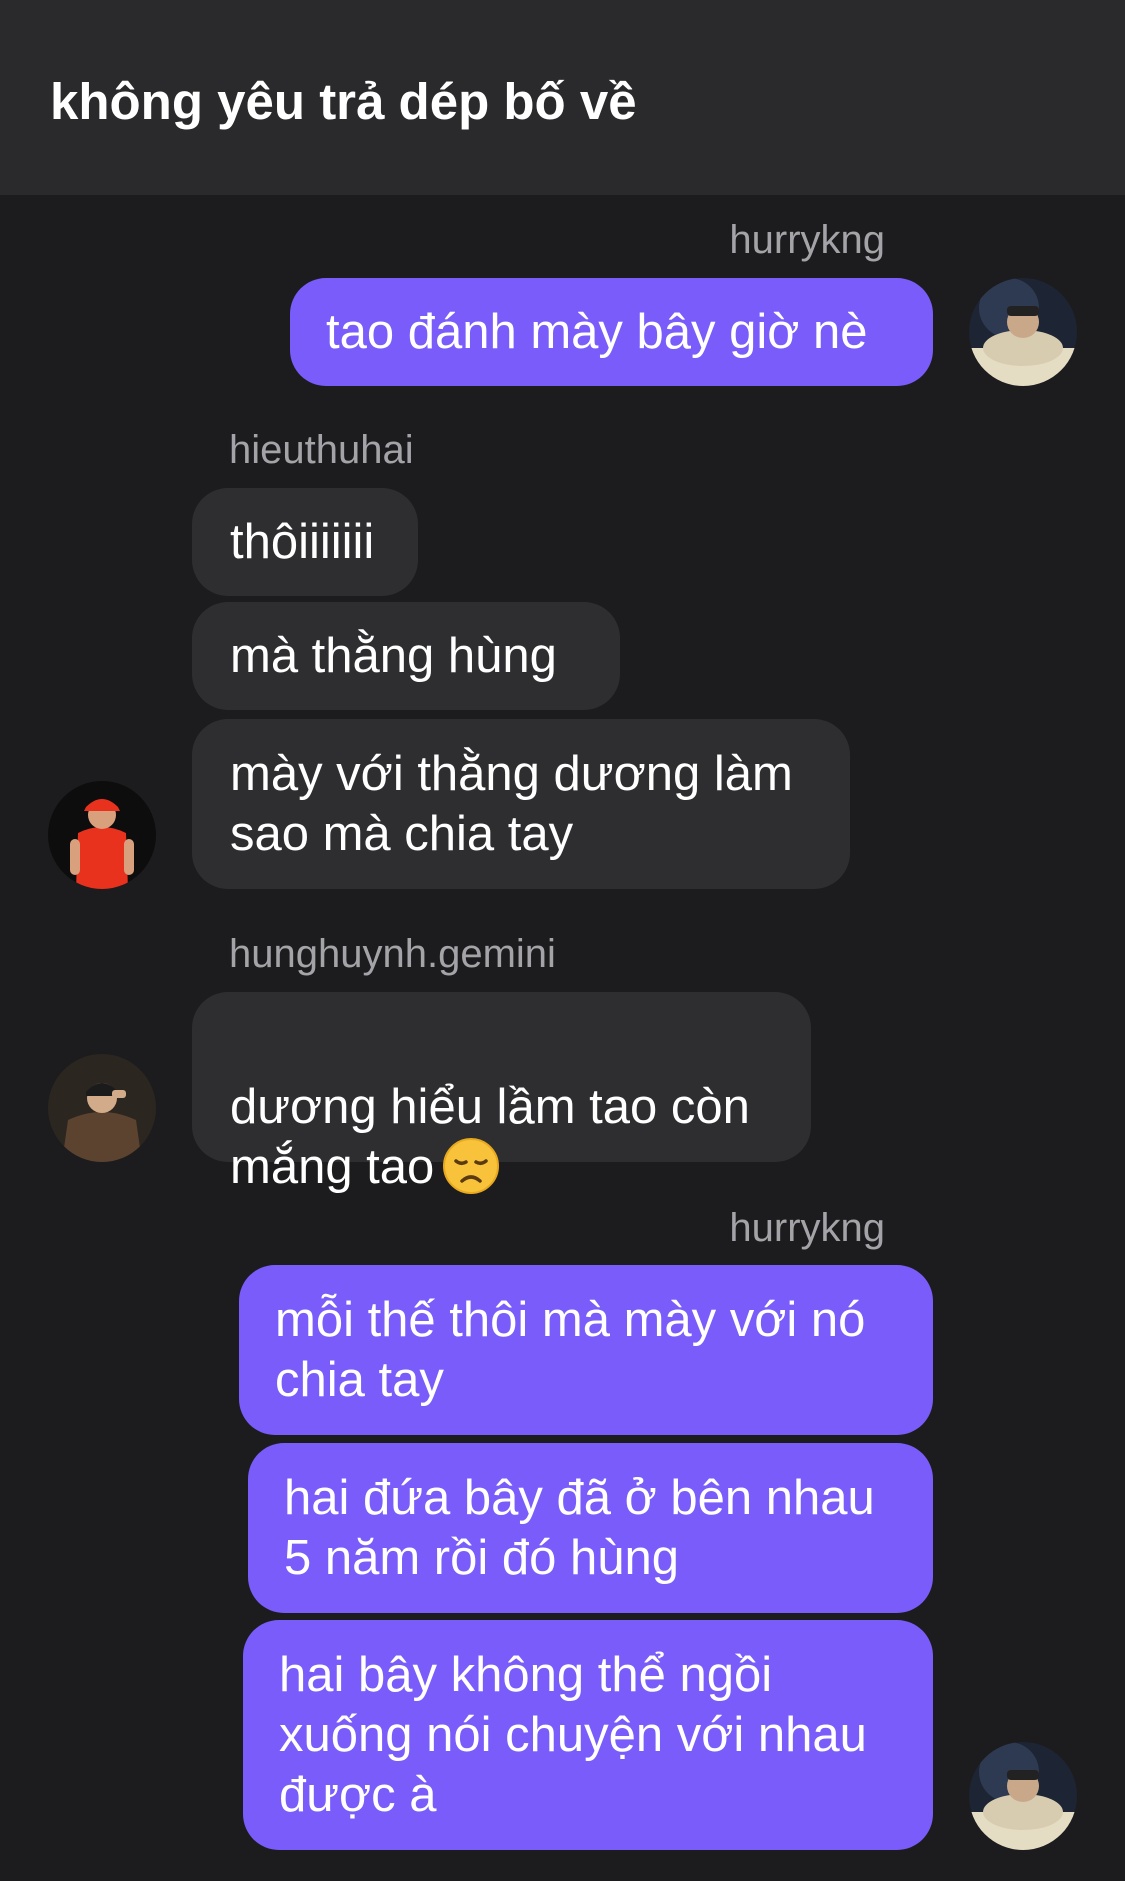 This screenshot has height=1881, width=1125. I want to click on sender-name: hieuthuhai, so click(321, 450).